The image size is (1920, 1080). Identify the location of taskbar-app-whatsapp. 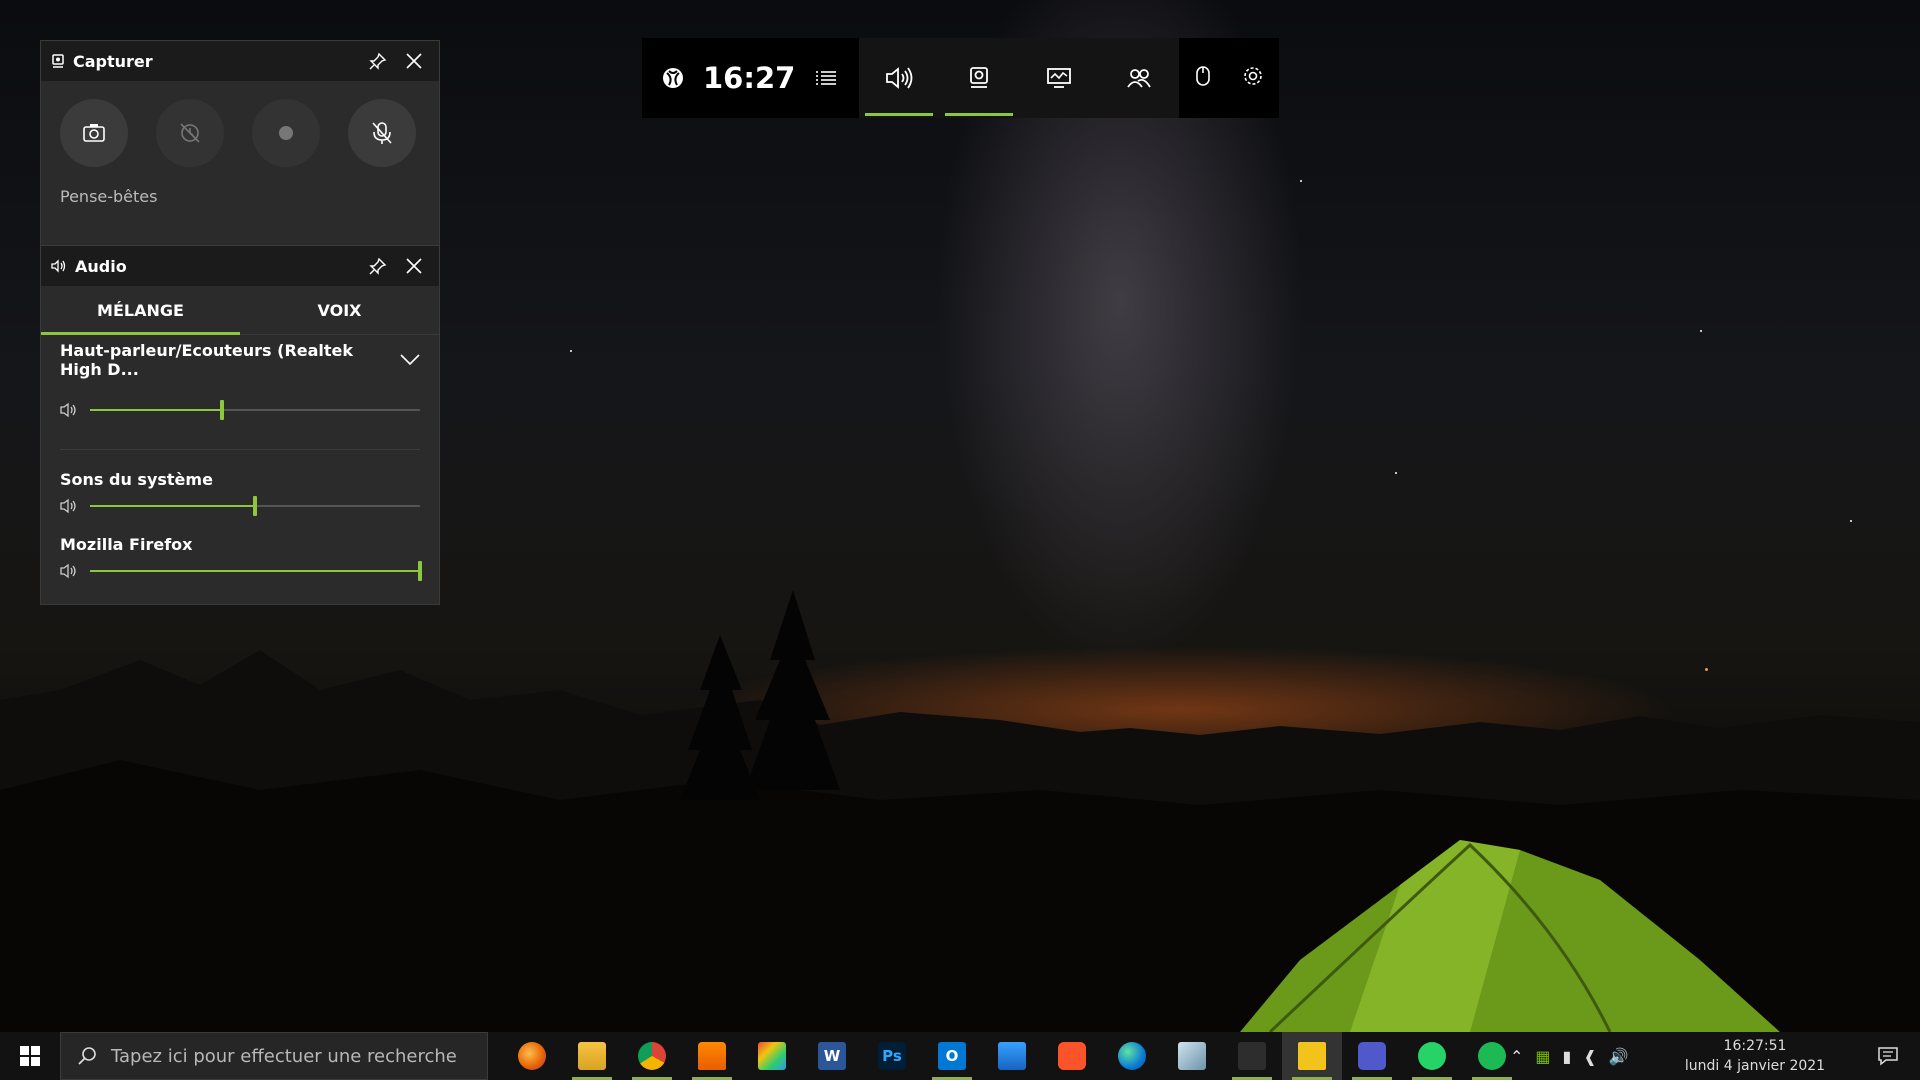
(1432, 1056).